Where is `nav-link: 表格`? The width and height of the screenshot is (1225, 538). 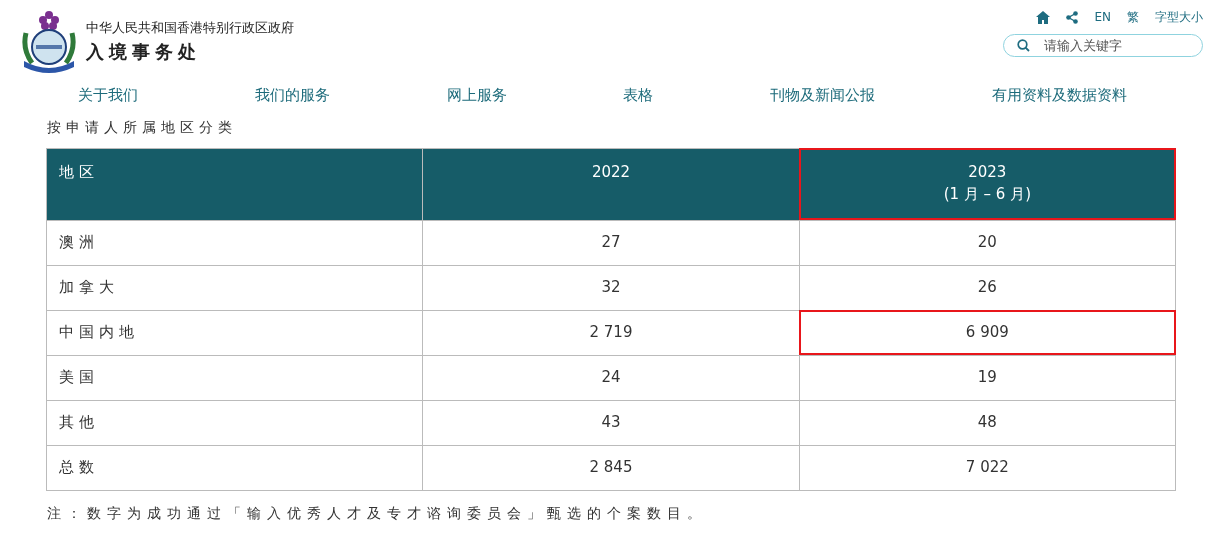 nav-link: 表格 is located at coordinates (638, 95).